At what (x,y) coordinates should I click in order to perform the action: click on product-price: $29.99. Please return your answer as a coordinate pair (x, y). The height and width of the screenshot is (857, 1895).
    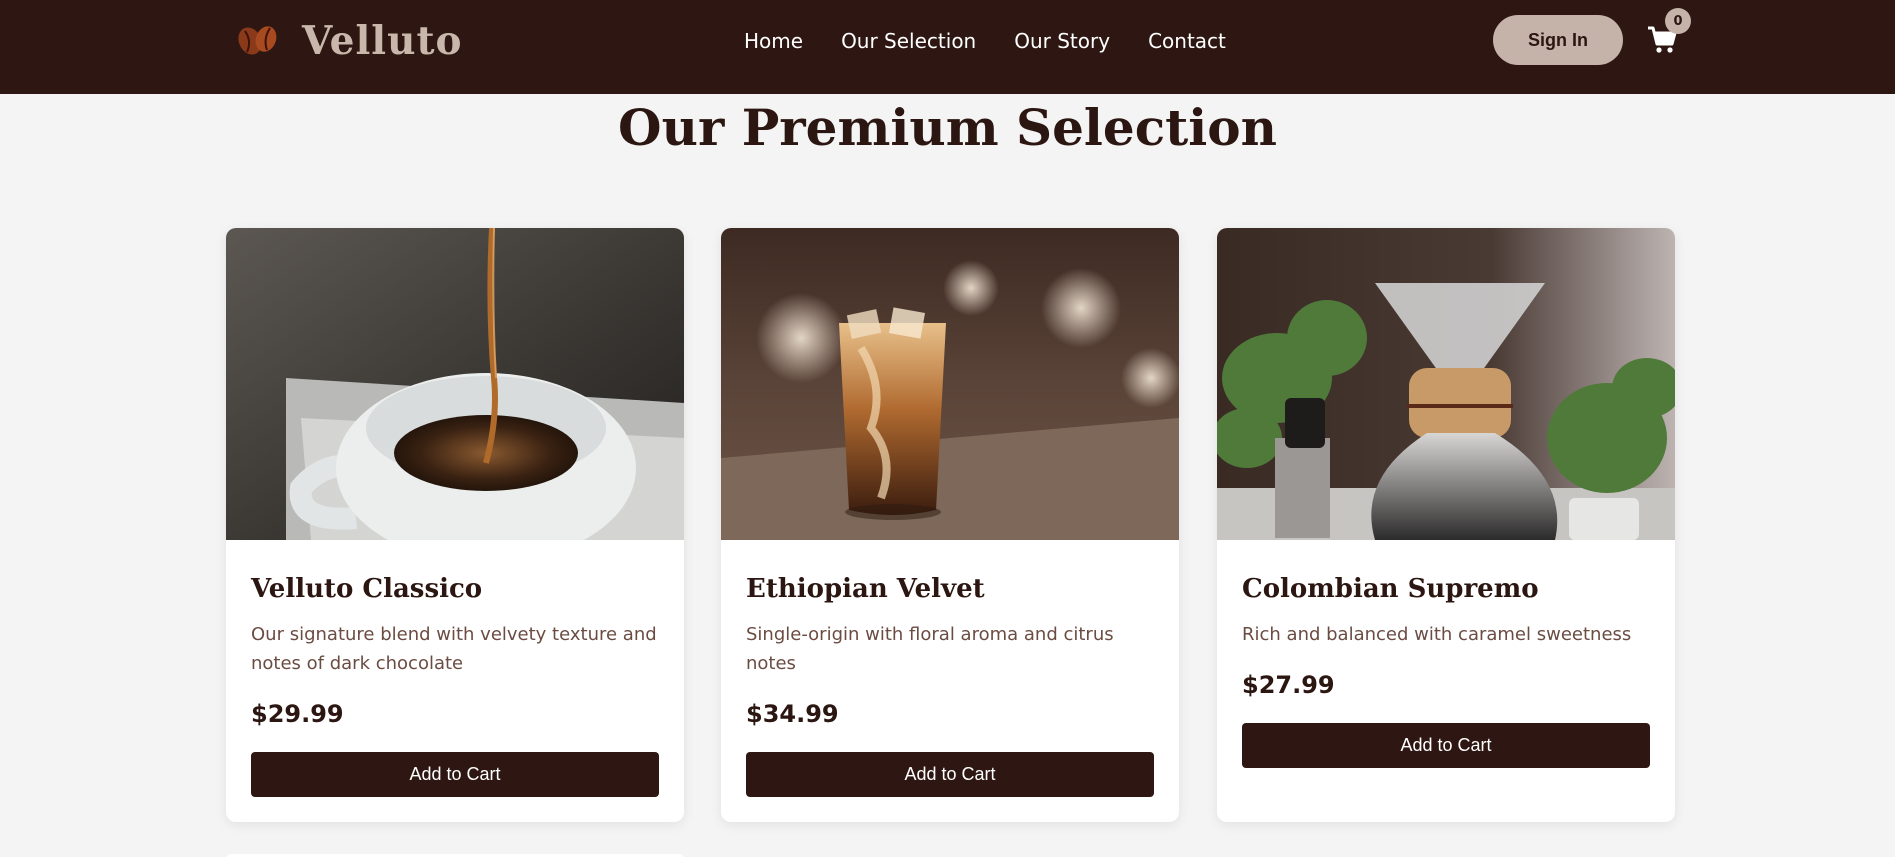
    Looking at the image, I should click on (297, 714).